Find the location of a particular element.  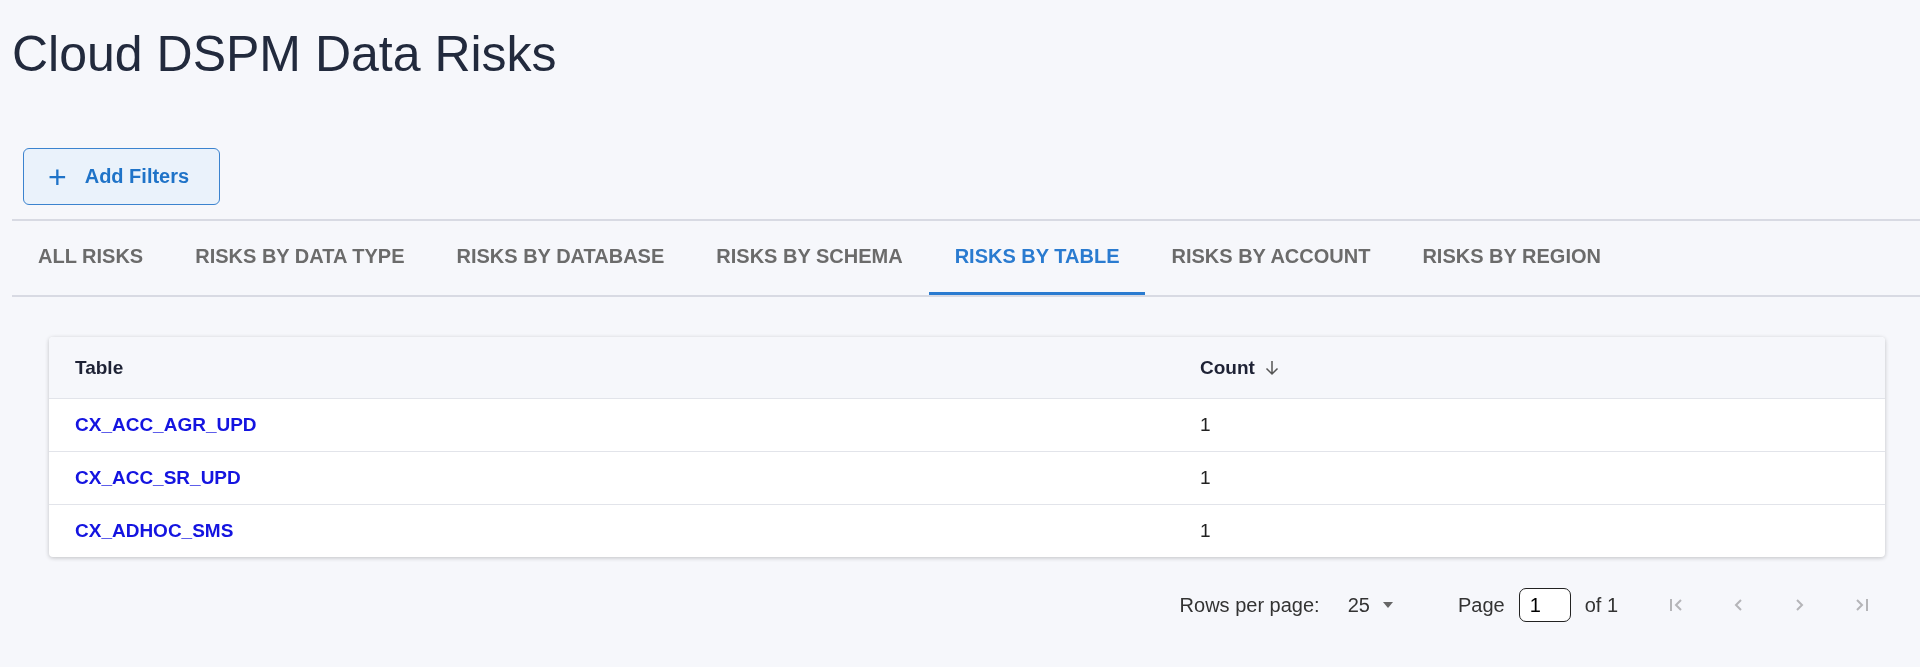

tab: RISKS BY TABLE is located at coordinates (1037, 258).